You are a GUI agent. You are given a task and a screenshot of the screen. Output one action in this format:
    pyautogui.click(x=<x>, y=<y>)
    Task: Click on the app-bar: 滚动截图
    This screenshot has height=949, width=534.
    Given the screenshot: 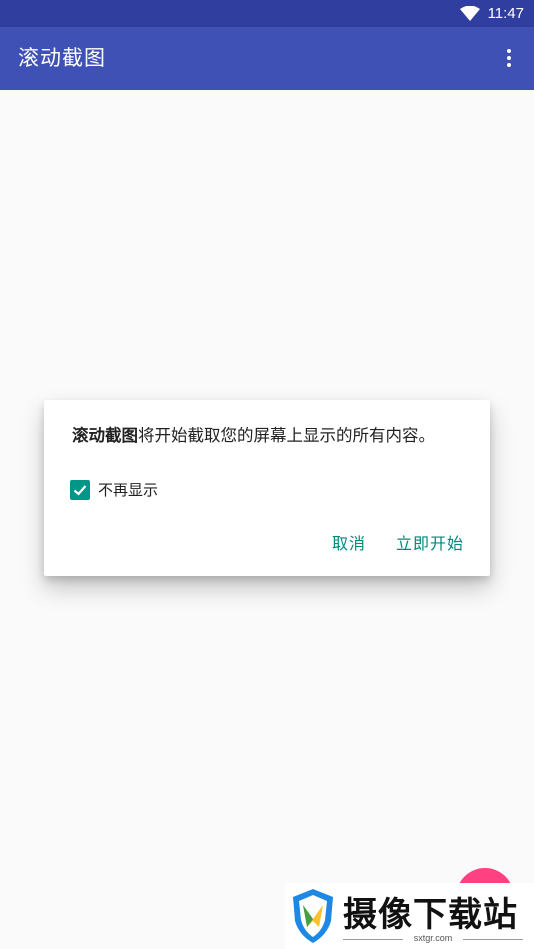 What is the action you would take?
    pyautogui.click(x=267, y=58)
    